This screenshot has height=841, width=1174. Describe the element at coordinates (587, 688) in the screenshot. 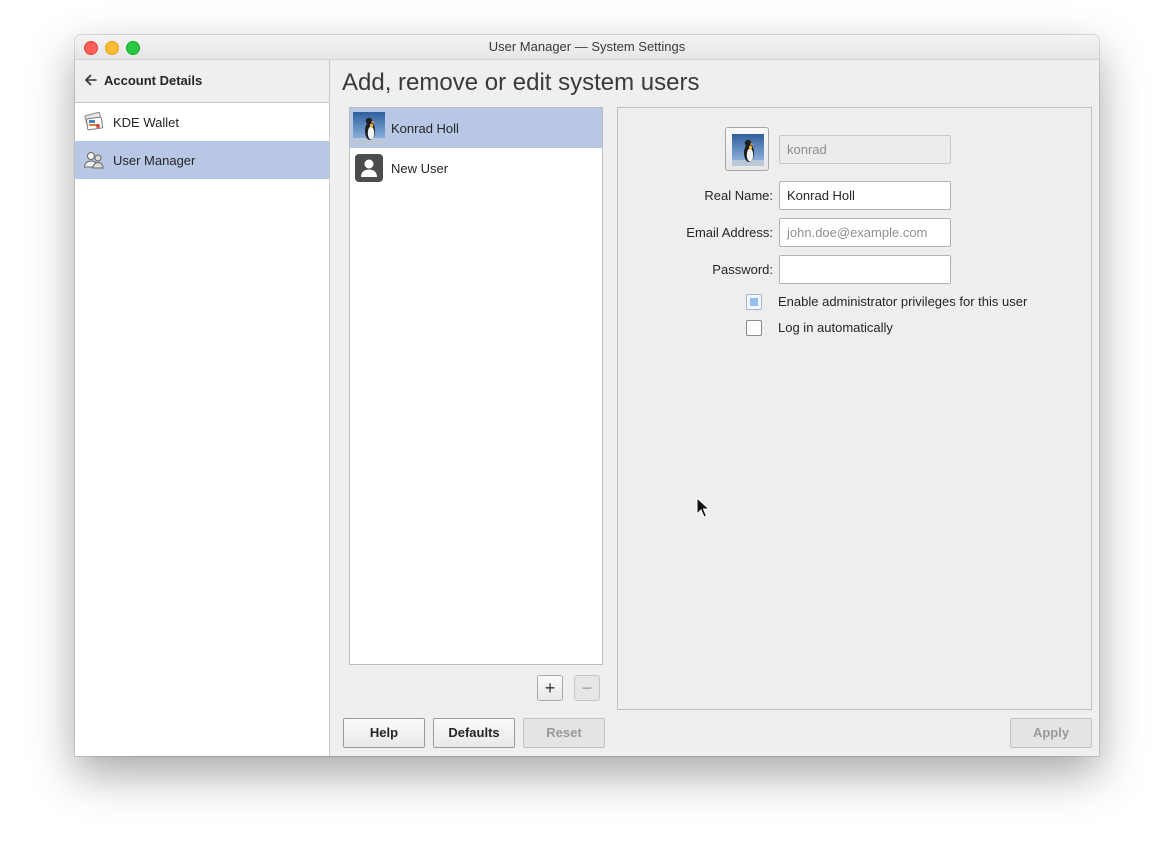

I see `remove-user-button: −` at that location.